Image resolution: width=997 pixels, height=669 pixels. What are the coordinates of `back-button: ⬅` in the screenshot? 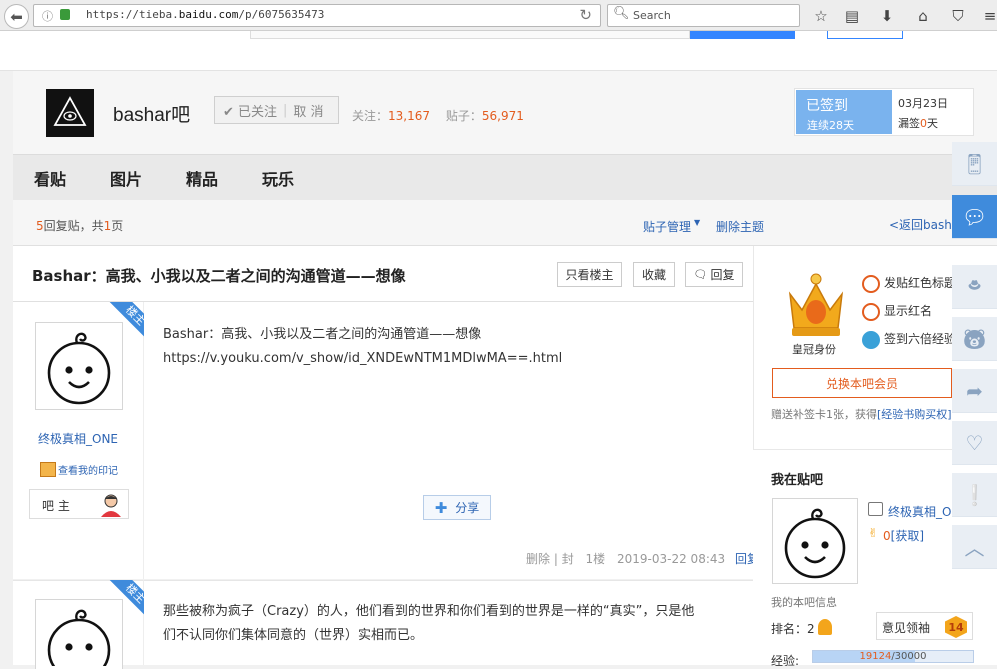 It's located at (16, 16).